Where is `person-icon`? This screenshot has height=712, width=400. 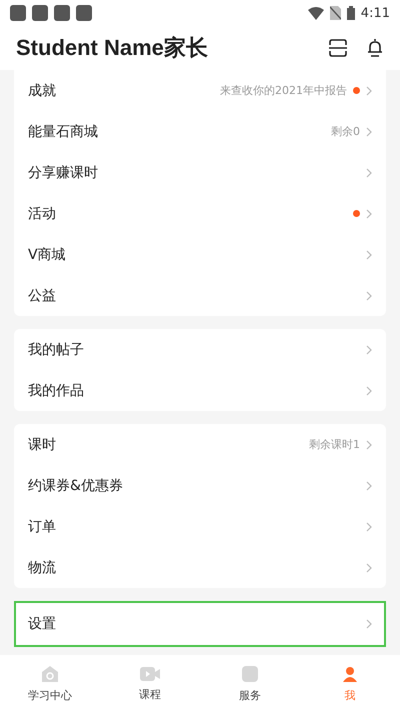 person-icon is located at coordinates (350, 674).